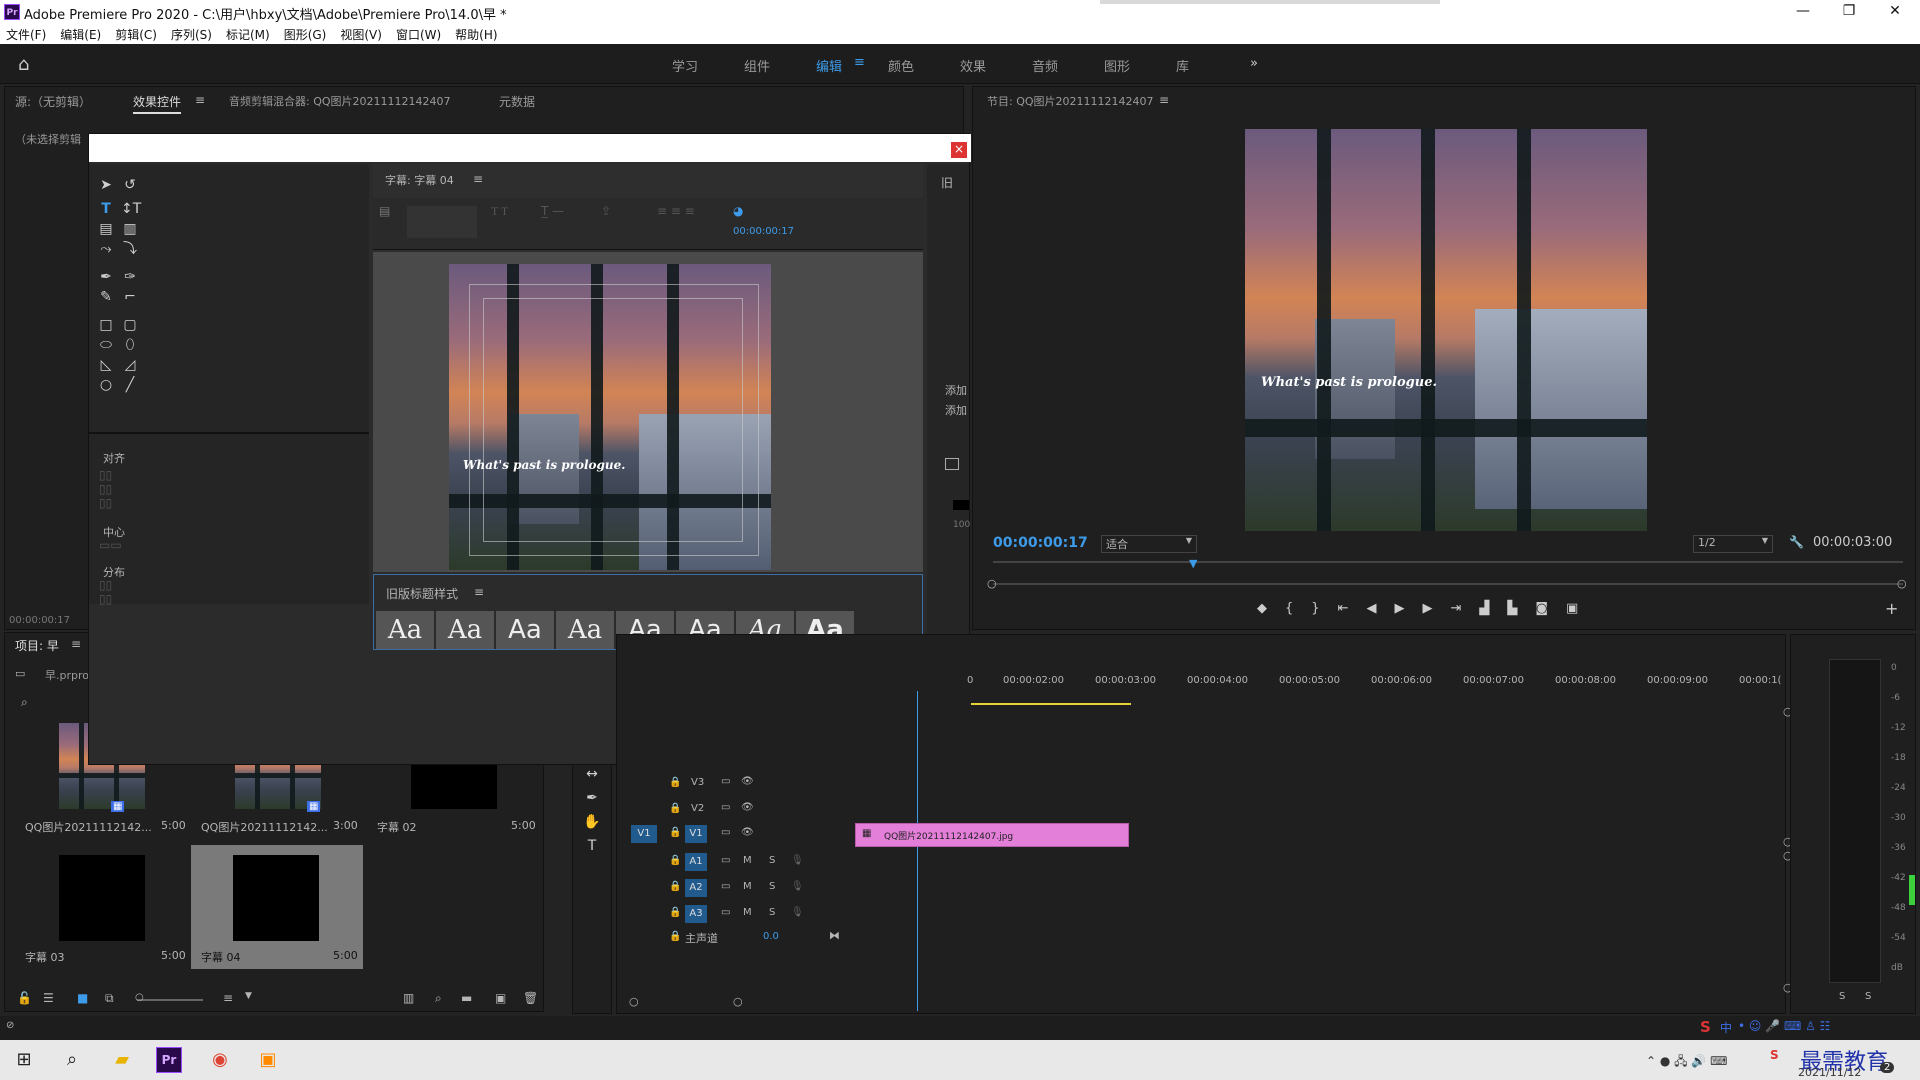  What do you see at coordinates (757, 65) in the screenshot?
I see `workspace-assembly: 组件` at bounding box center [757, 65].